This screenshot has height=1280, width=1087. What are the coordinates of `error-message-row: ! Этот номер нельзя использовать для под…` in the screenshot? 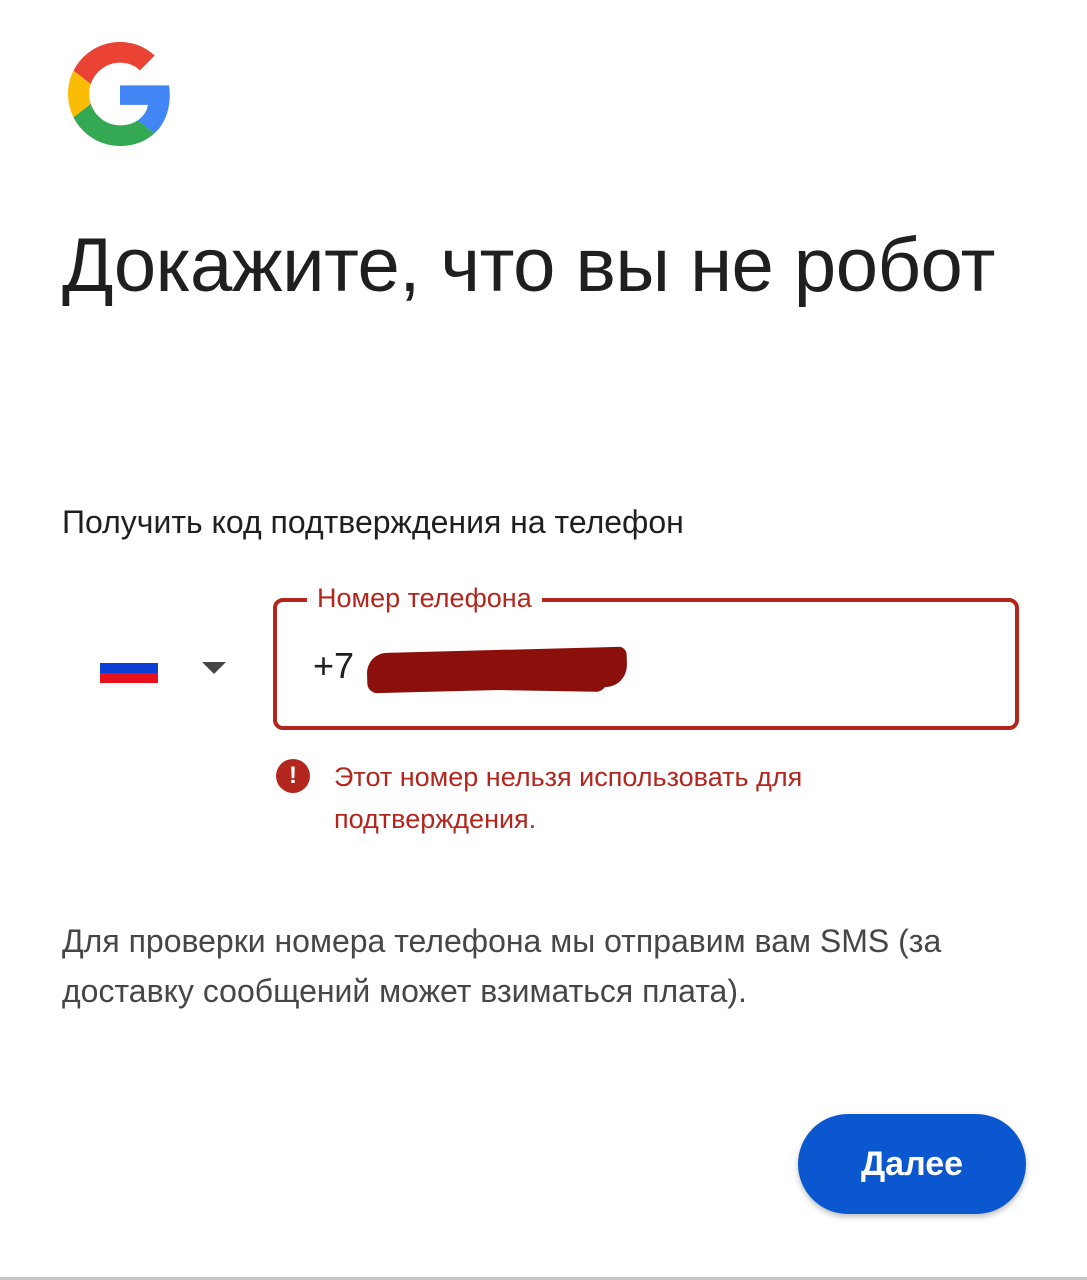 It's located at (646, 798).